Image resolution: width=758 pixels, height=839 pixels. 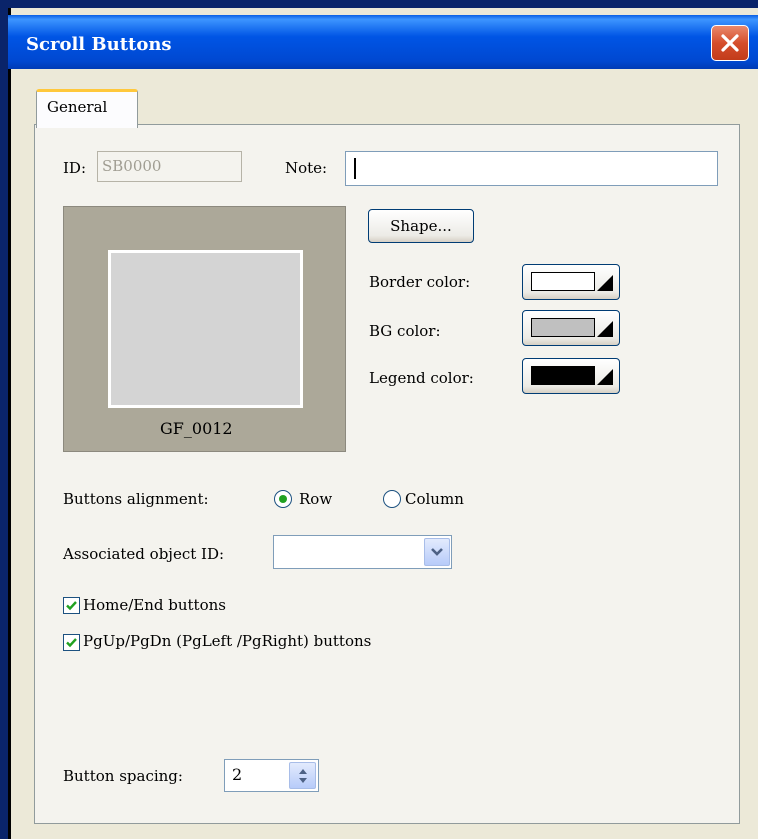 I want to click on note-label: Note:, so click(x=306, y=168).